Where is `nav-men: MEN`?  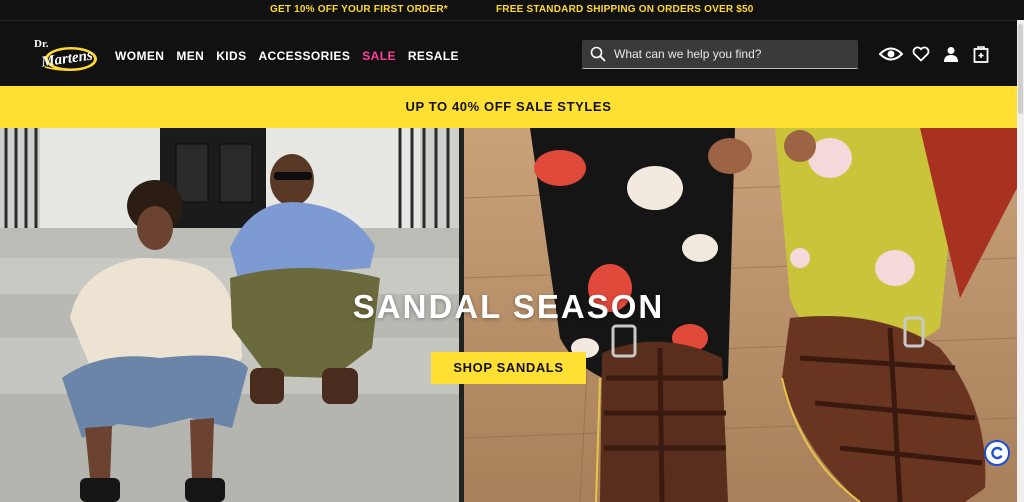 nav-men: MEN is located at coordinates (190, 56).